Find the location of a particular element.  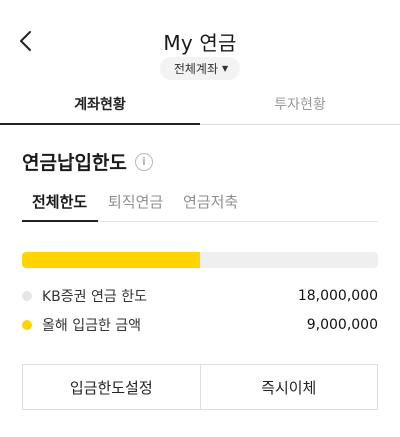

account-selector-dropdown: 전체계좌 ▼ is located at coordinates (200, 68).